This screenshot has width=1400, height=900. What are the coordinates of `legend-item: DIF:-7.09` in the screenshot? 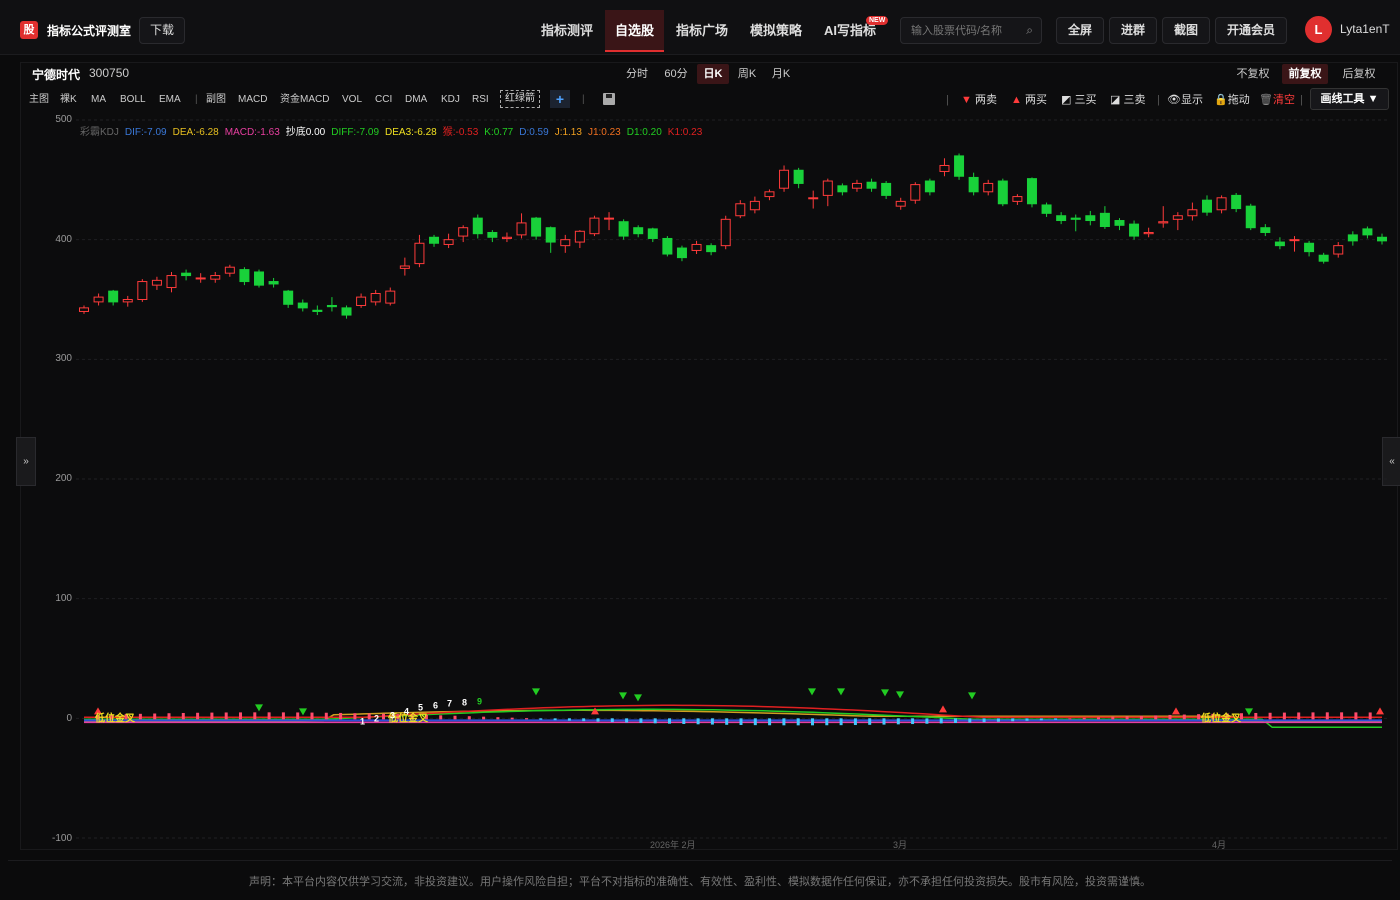 It's located at (145, 132).